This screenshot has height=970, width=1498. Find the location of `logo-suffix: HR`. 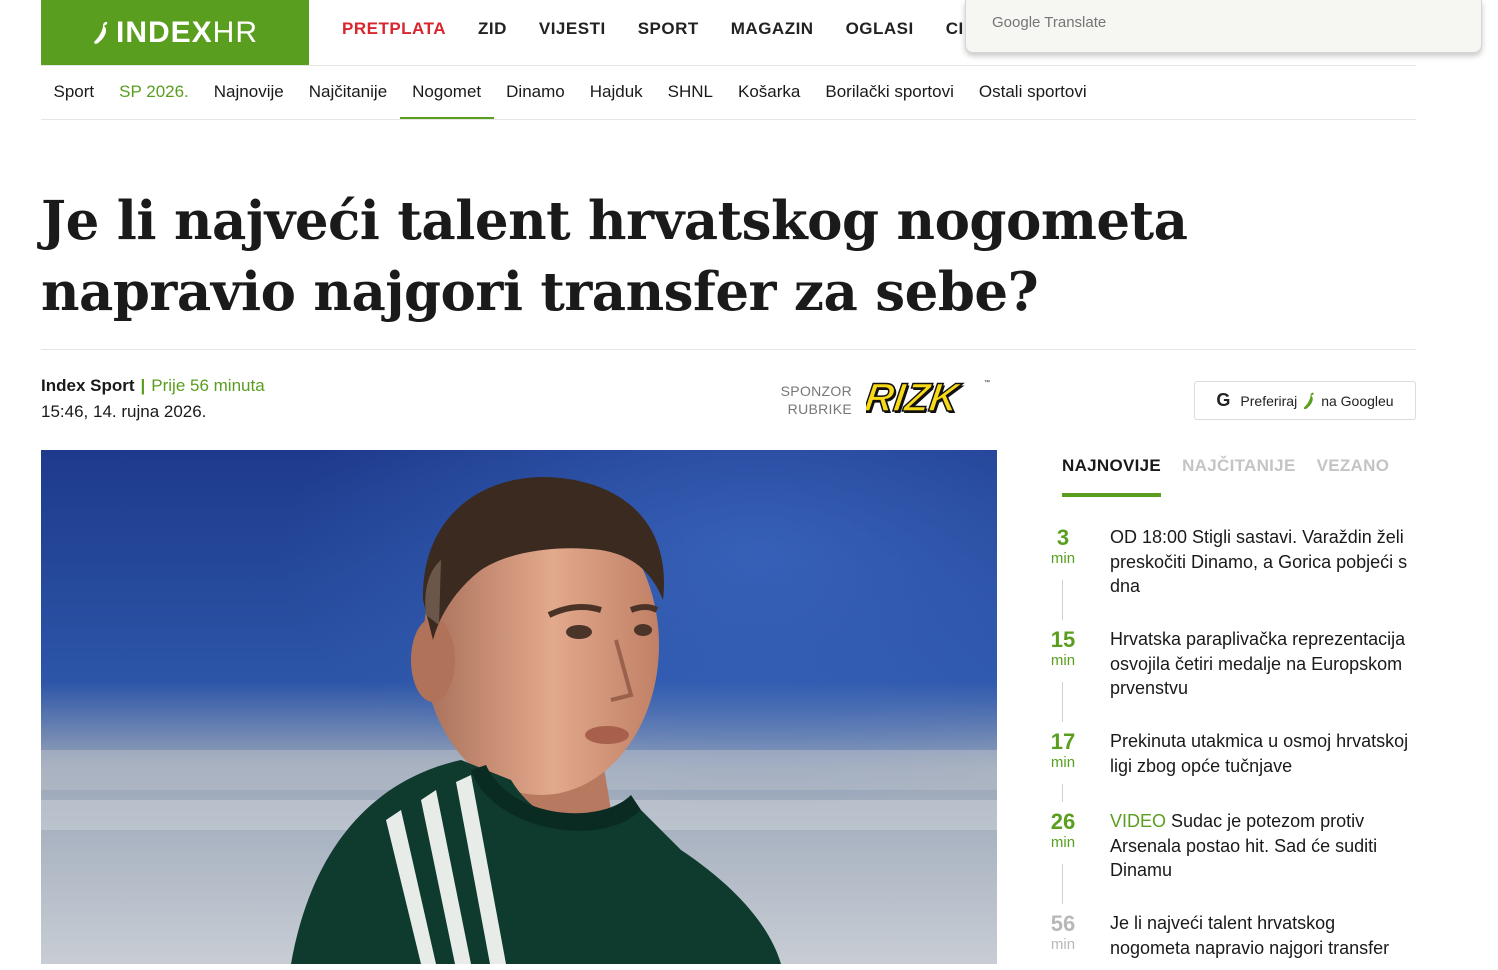

logo-suffix: HR is located at coordinates (235, 32).